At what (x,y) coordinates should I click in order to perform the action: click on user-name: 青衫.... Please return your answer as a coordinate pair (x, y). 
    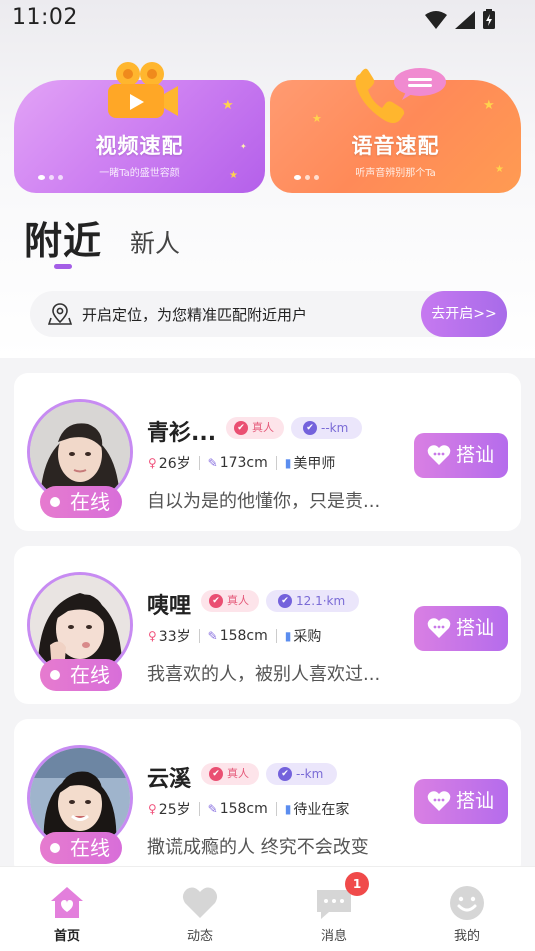
    Looking at the image, I should click on (182, 433).